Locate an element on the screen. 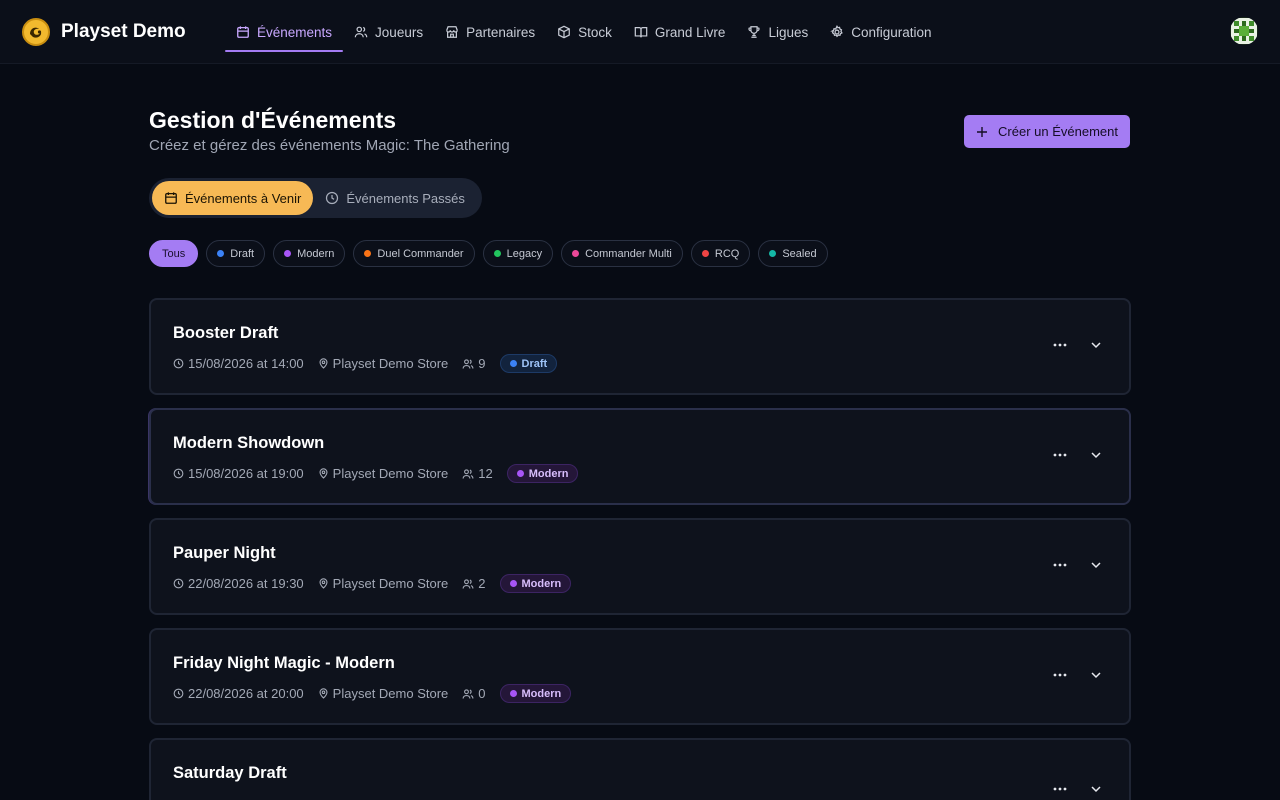 The width and height of the screenshot is (1280, 800). filter-label: Modern is located at coordinates (316, 253).